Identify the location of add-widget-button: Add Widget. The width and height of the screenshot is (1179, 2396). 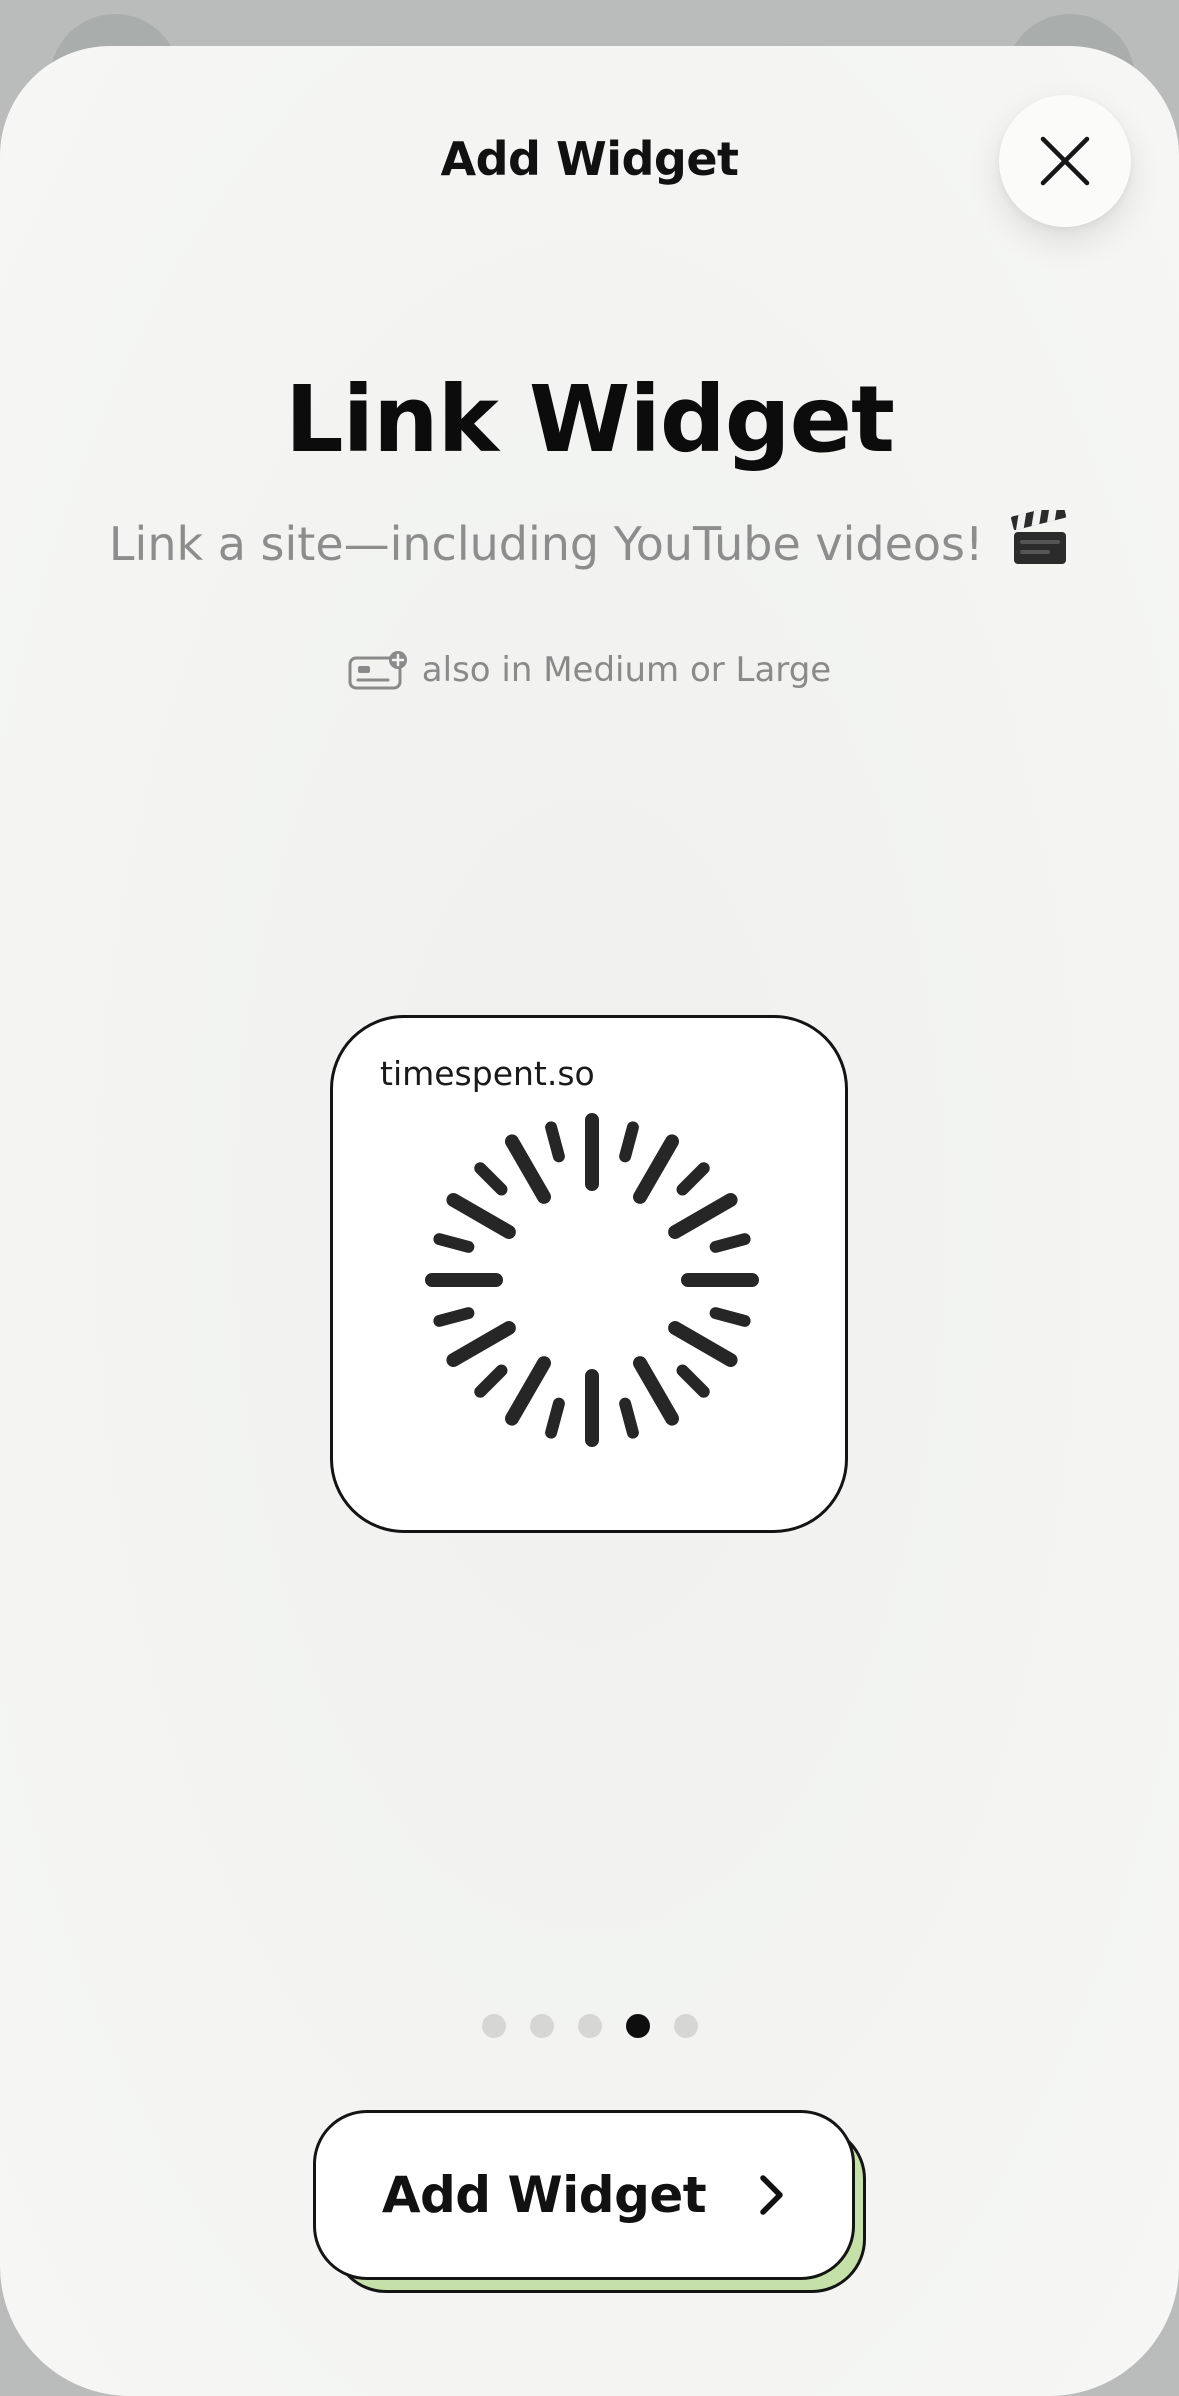
(584, 2195).